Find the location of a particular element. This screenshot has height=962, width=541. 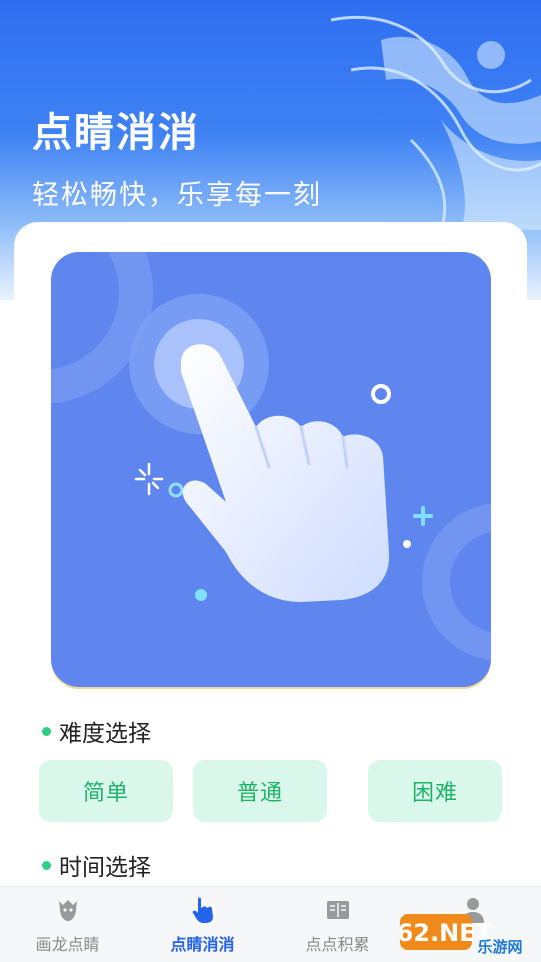

tab-draw-dragon: 画龙点睛 is located at coordinates (67, 924).